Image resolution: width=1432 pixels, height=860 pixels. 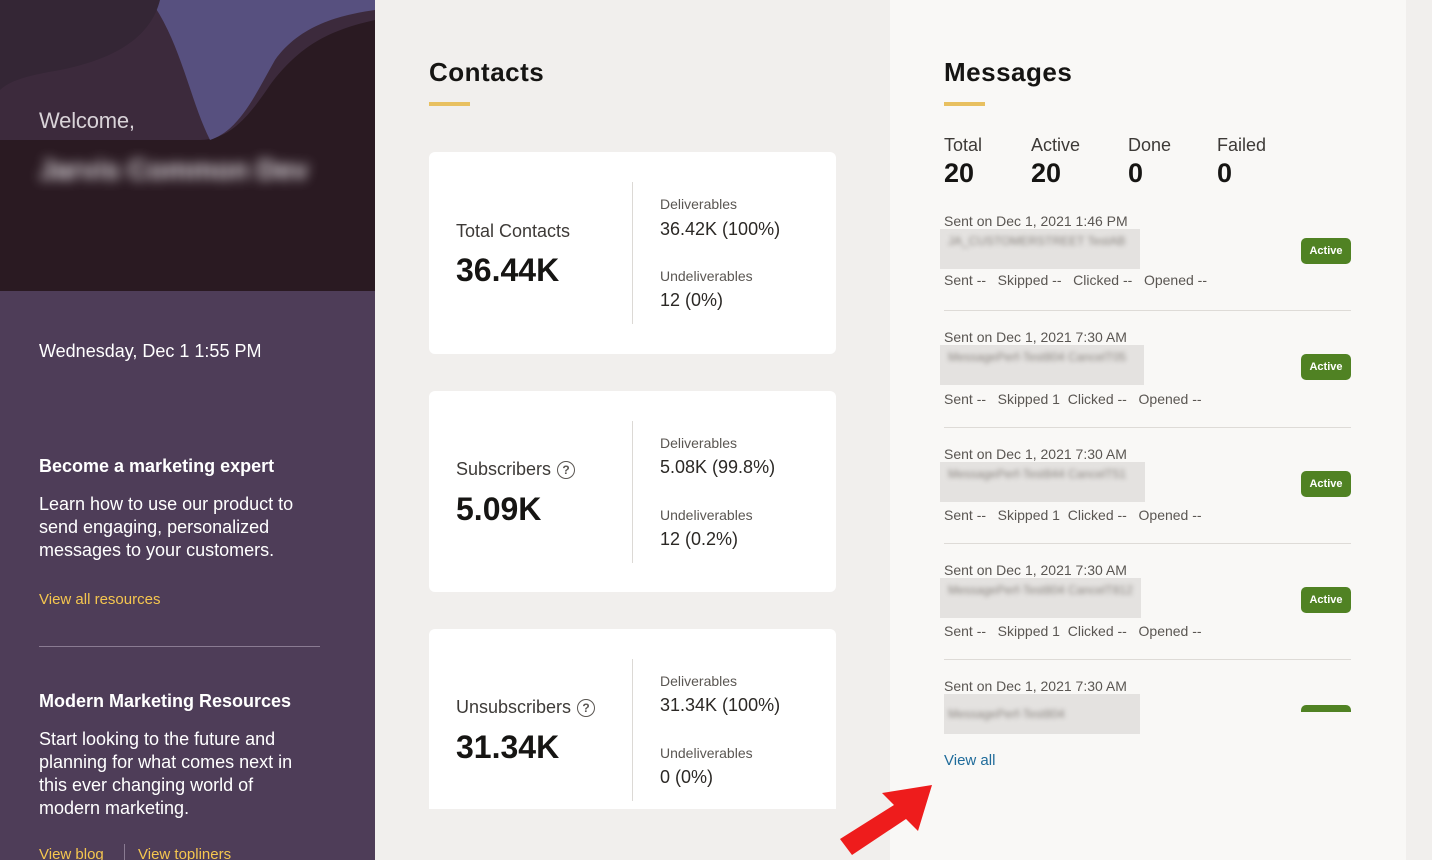 I want to click on welcome-hero: Welcome, Jarvis Common Dev, so click(x=187, y=145).